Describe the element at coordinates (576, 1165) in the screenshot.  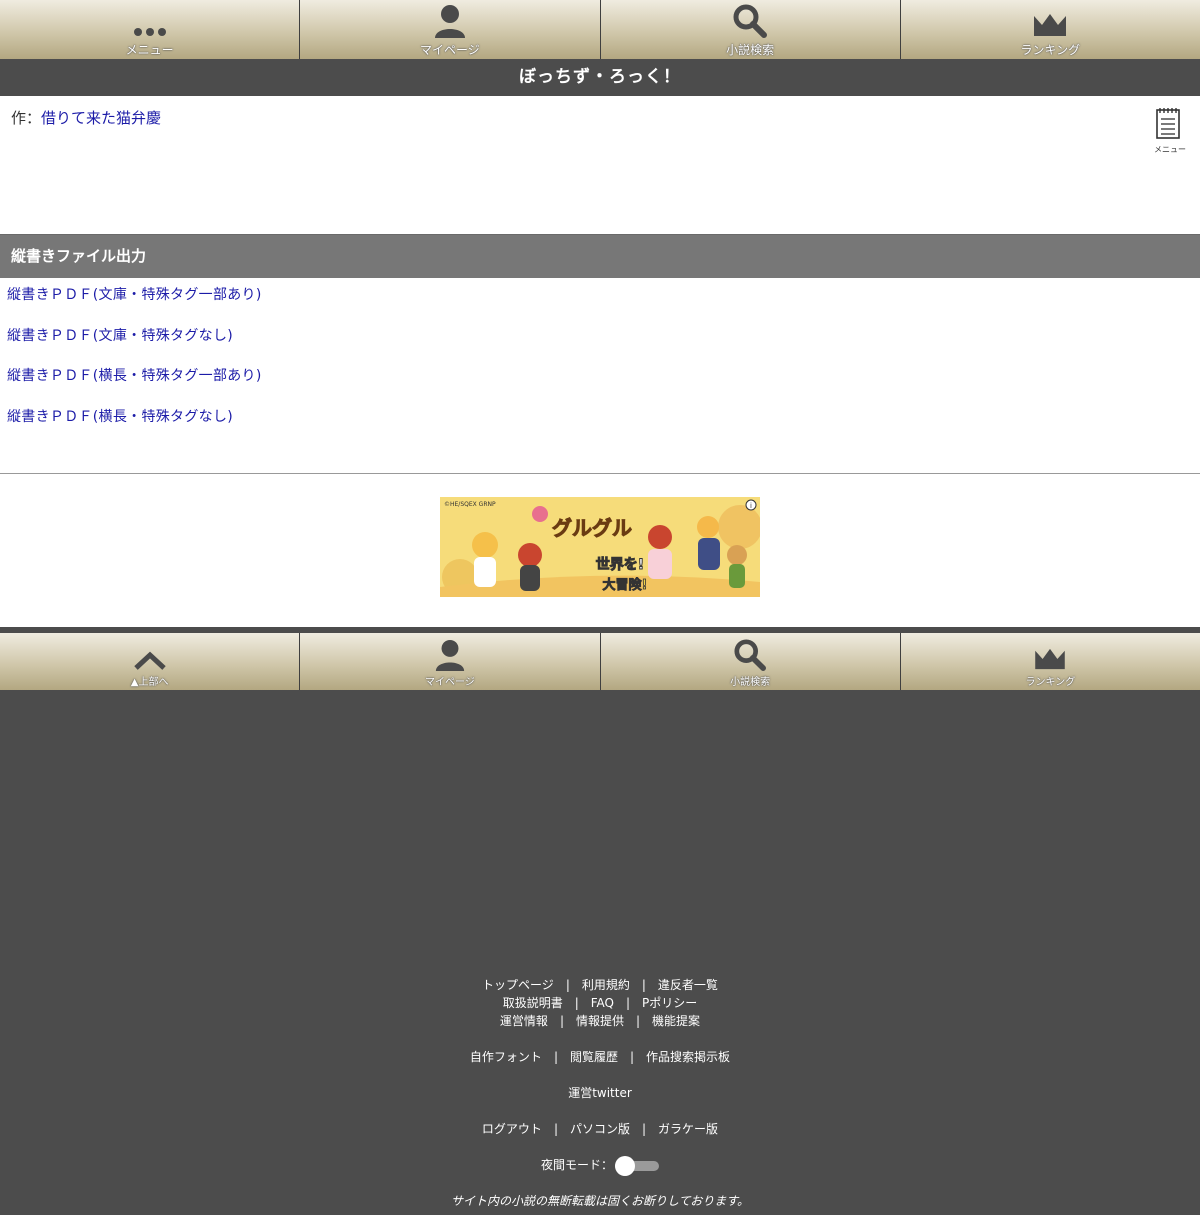
I see `night-mode-label: 夜間モード：` at that location.